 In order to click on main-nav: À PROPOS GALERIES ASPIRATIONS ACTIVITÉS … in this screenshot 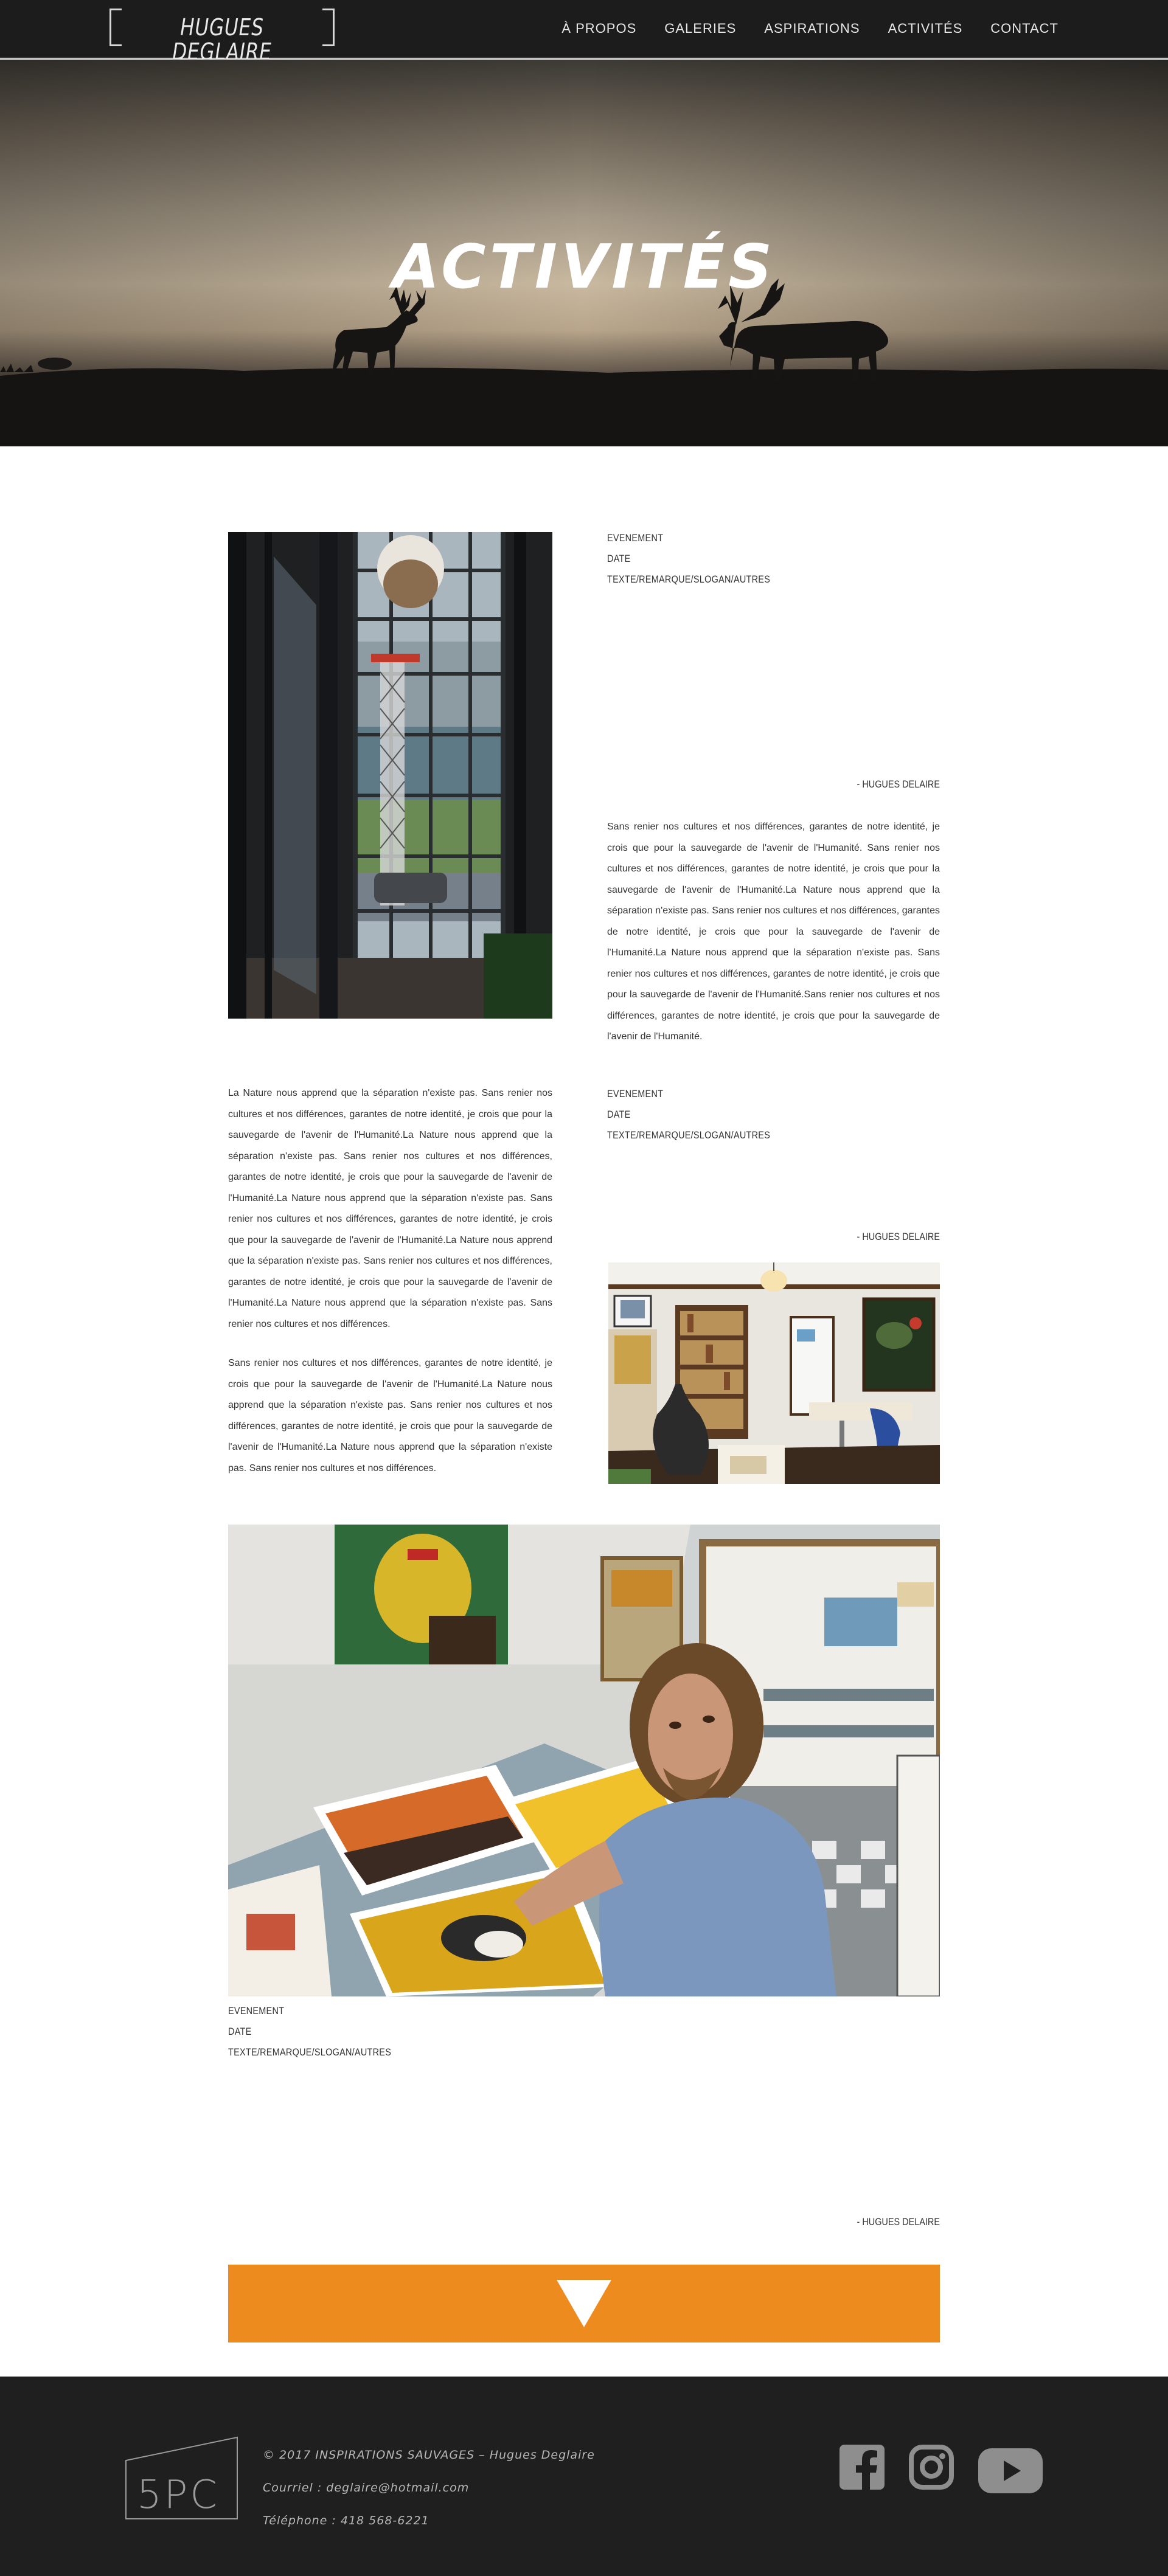, I will do `click(809, 28)`.